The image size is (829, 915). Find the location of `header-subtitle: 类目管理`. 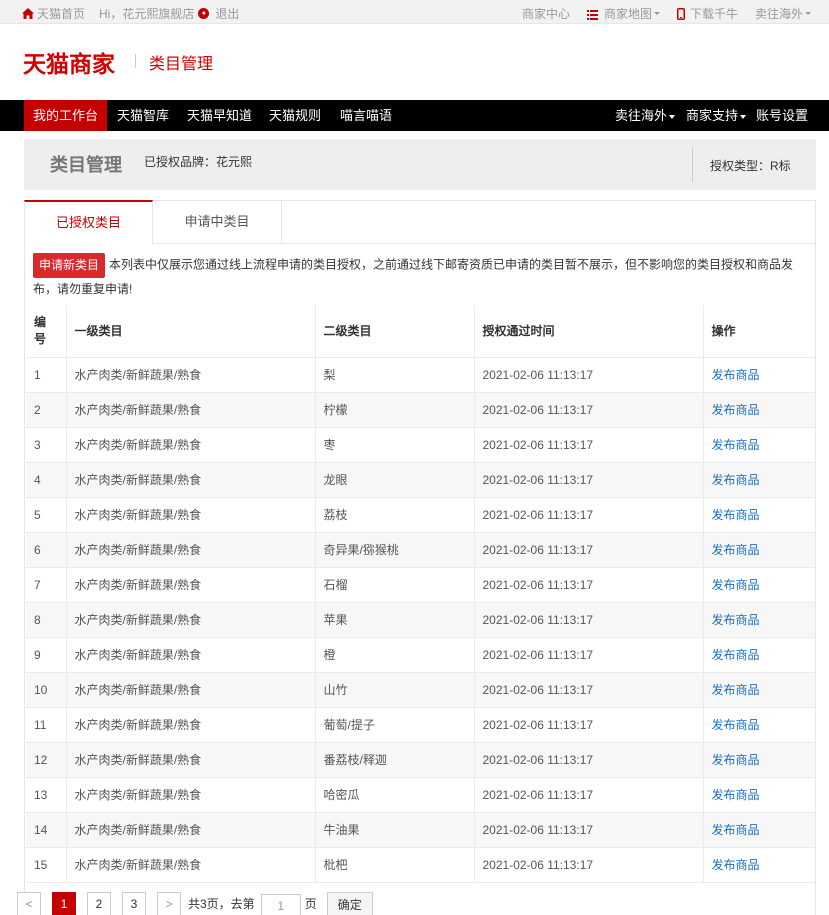

header-subtitle: 类目管理 is located at coordinates (181, 63).